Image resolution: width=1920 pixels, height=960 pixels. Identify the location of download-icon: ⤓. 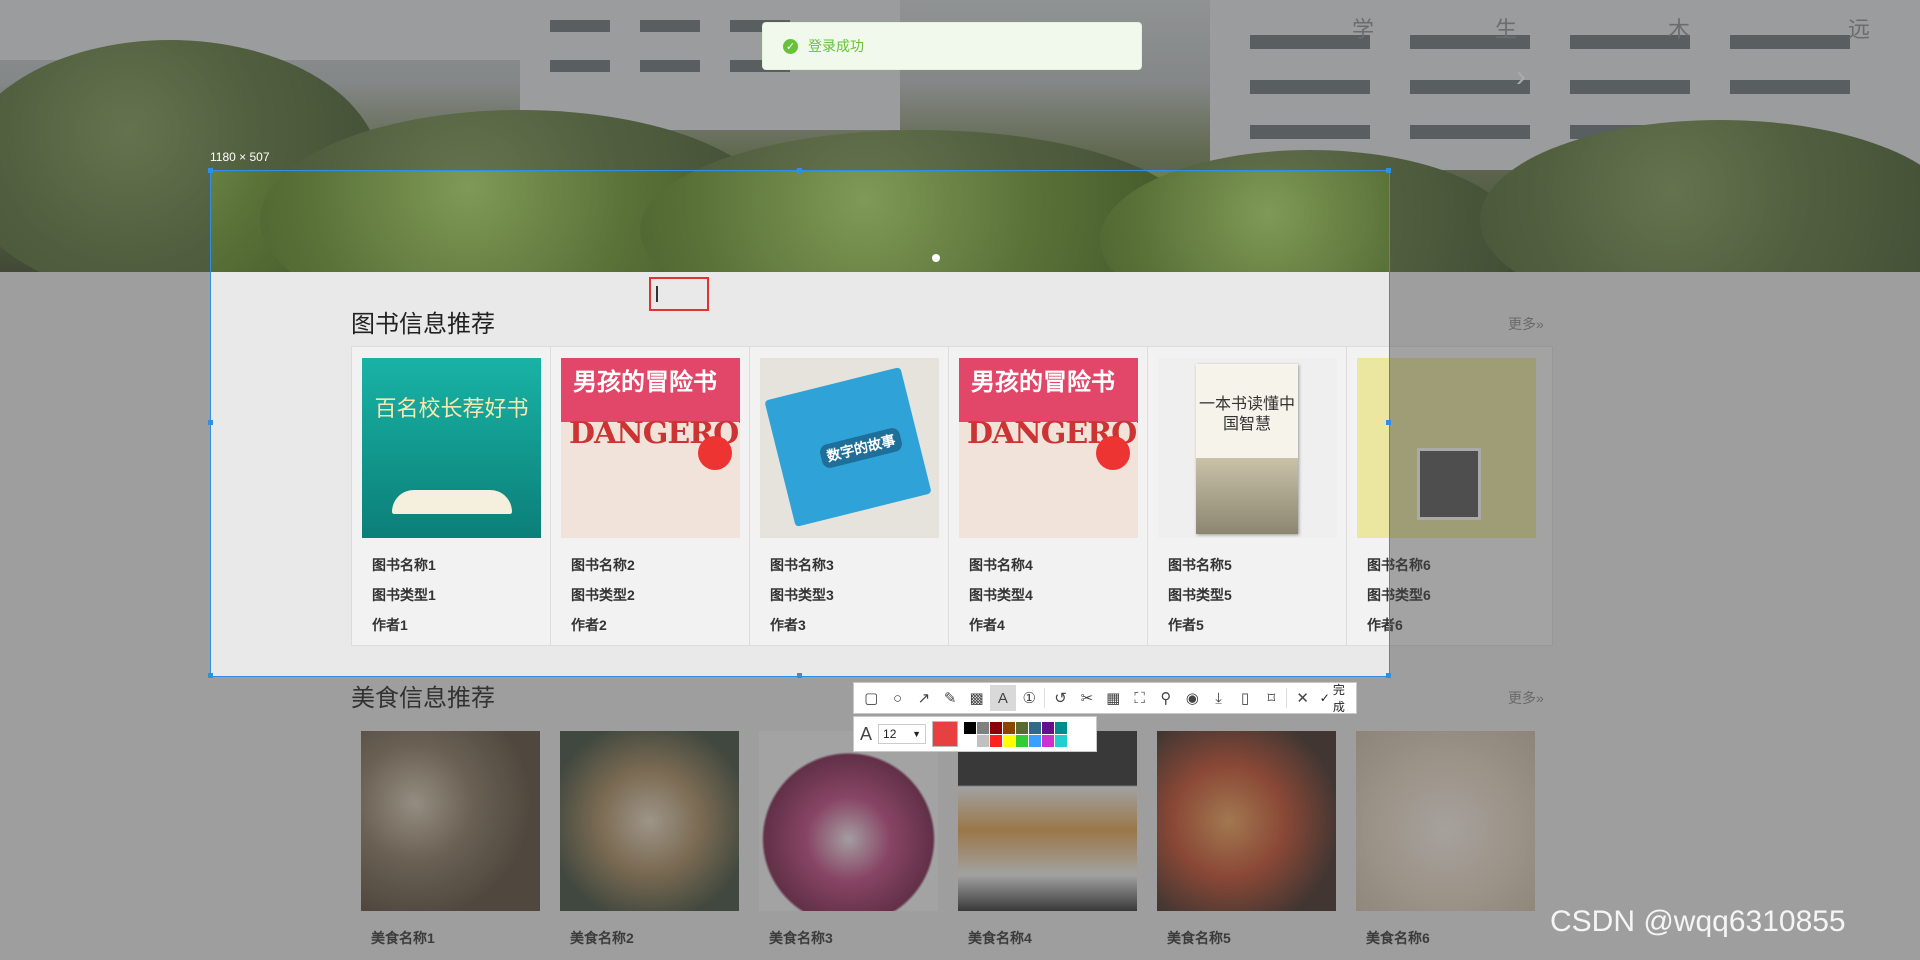
(1218, 698).